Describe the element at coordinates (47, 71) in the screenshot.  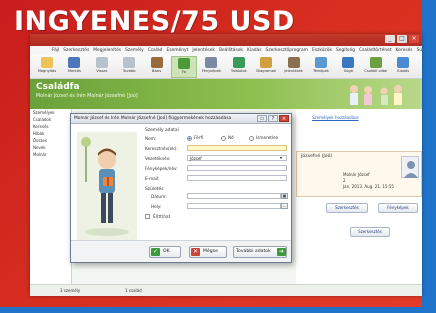
I see `toolbar-button-label: Megnyitás` at that location.